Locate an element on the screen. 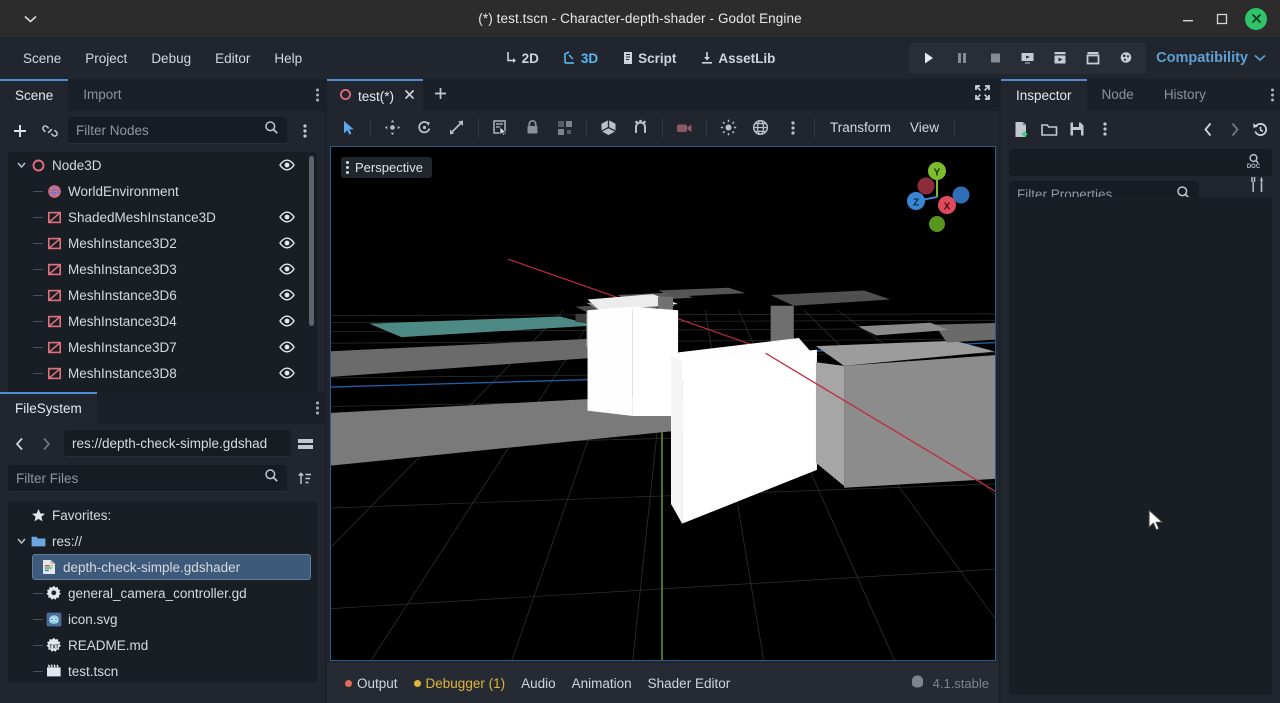 The width and height of the screenshot is (1280, 703). minimize-button is located at coordinates (1188, 19).